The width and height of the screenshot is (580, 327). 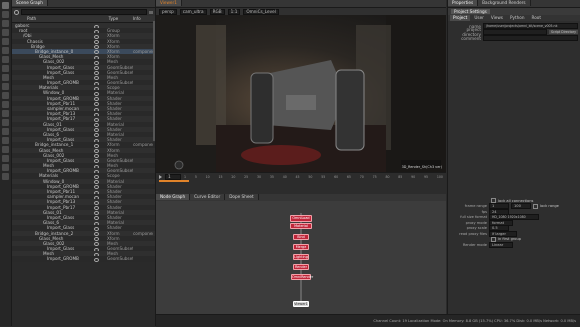 What do you see at coordinates (5, 167) in the screenshot?
I see `node-icon` at bounding box center [5, 167].